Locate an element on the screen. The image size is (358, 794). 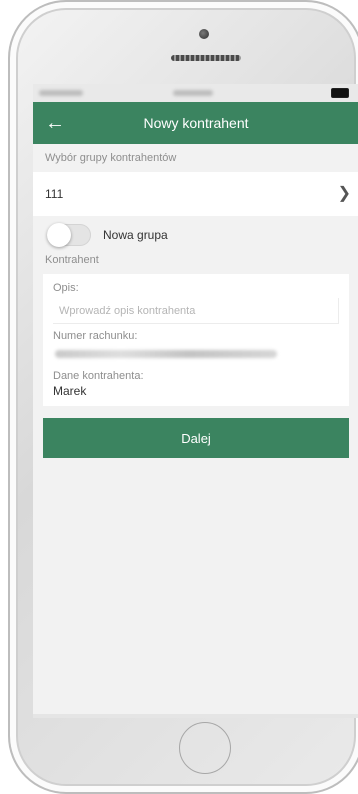
new-group-toggle is located at coordinates (69, 235).